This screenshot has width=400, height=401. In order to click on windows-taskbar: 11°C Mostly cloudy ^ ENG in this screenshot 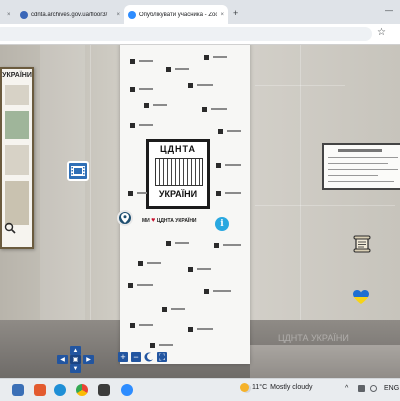, I will do `click(200, 389)`.